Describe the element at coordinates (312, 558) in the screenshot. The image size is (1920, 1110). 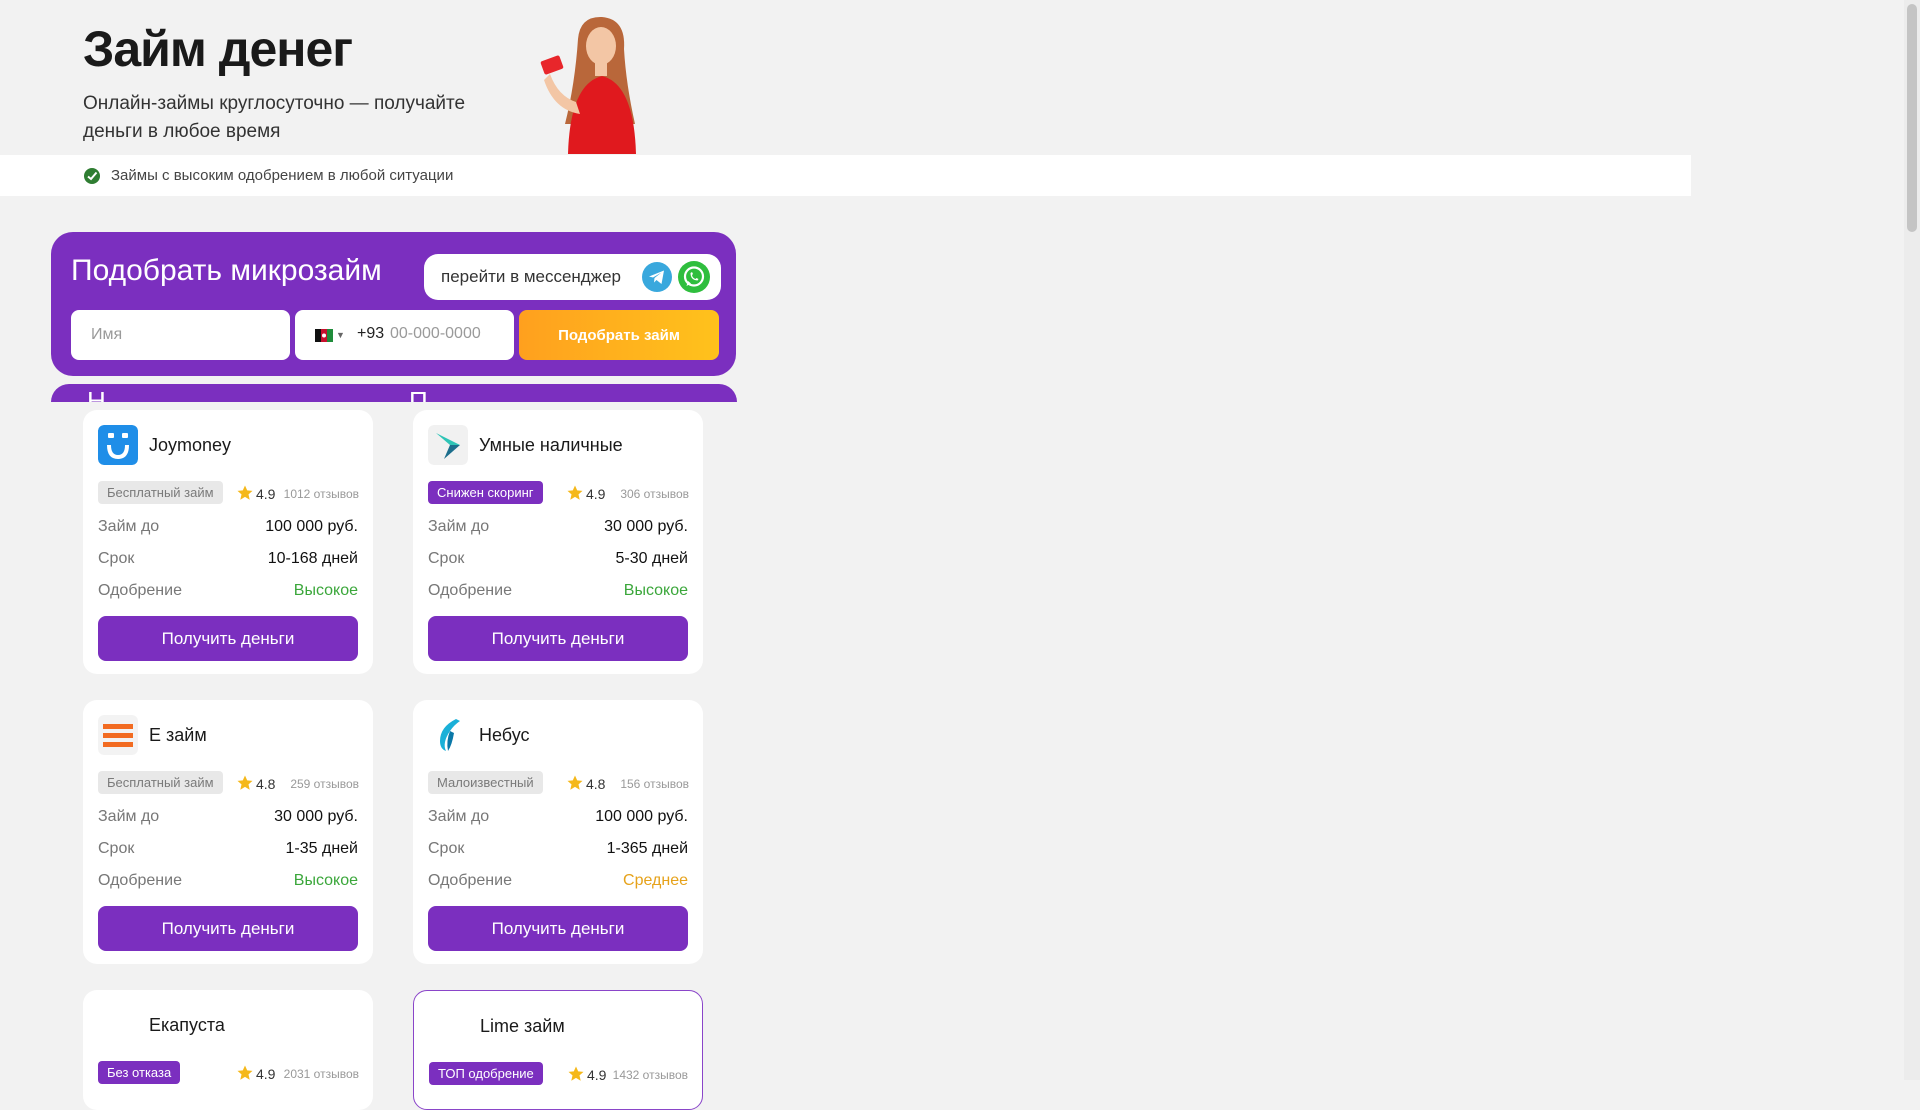
I see `term-value: 10-168 дней` at that location.